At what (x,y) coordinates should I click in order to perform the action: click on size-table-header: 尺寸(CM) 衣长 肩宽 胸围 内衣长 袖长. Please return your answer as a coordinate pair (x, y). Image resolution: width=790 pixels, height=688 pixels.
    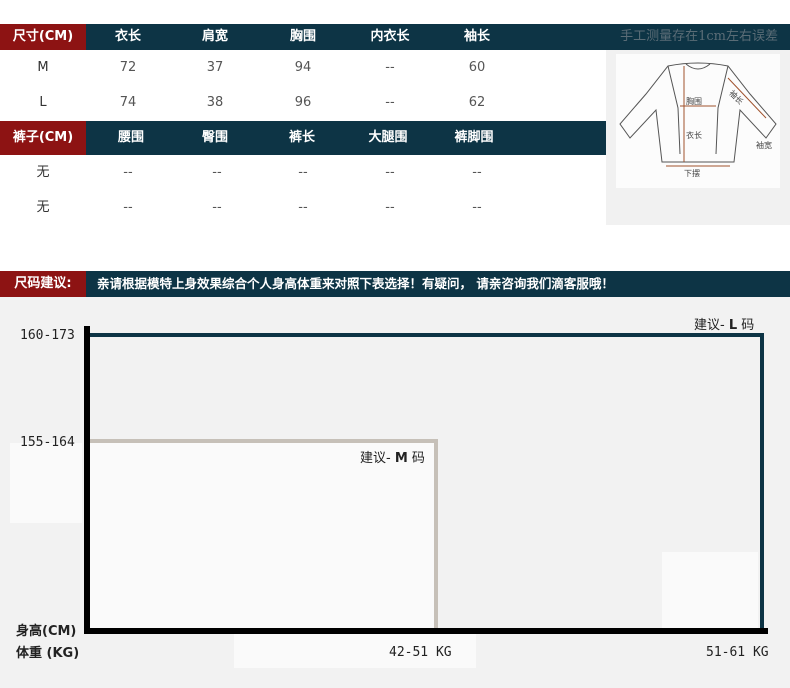
    Looking at the image, I should click on (303, 37).